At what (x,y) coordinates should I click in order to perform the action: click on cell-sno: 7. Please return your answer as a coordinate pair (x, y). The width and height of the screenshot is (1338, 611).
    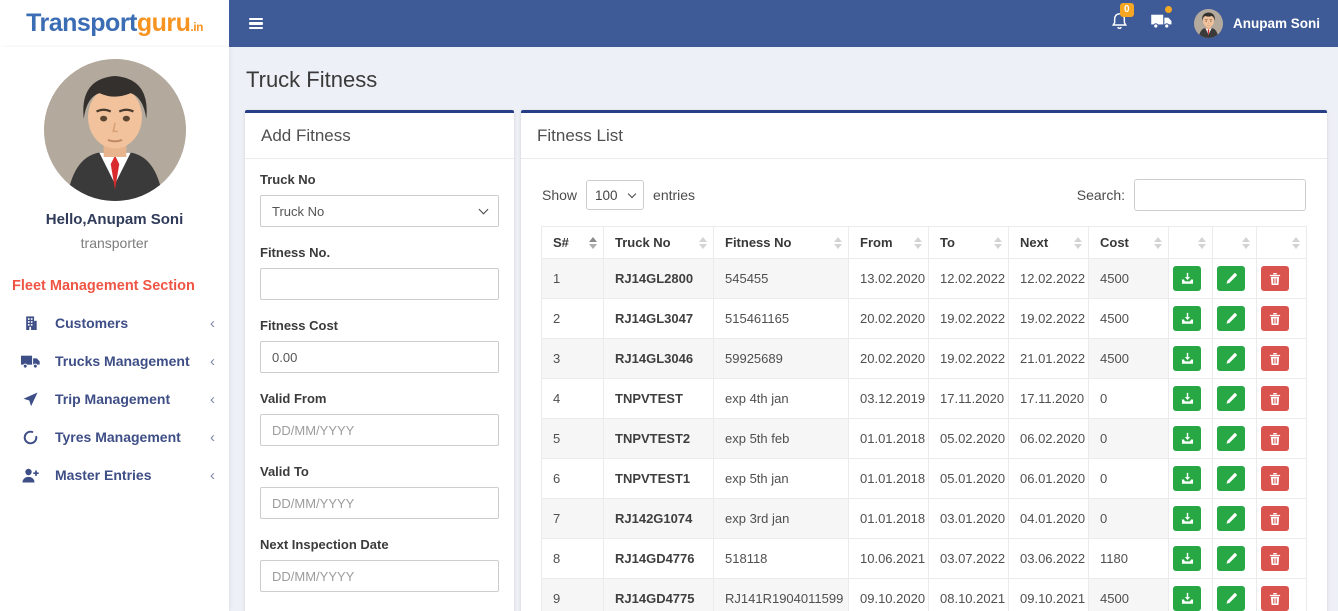
    Looking at the image, I should click on (572, 518).